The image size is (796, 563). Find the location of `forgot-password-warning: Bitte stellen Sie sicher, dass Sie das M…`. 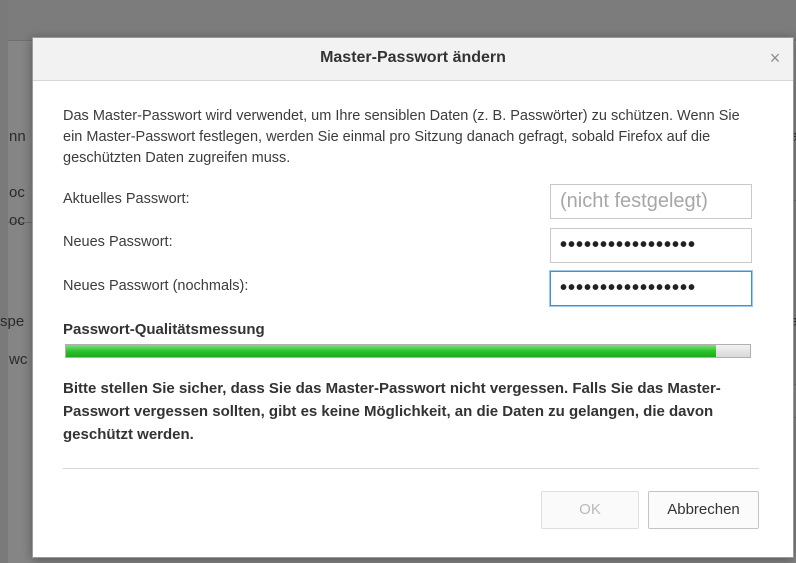

forgot-password-warning: Bitte stellen Sie sicher, dass Sie das M… is located at coordinates (392, 411).